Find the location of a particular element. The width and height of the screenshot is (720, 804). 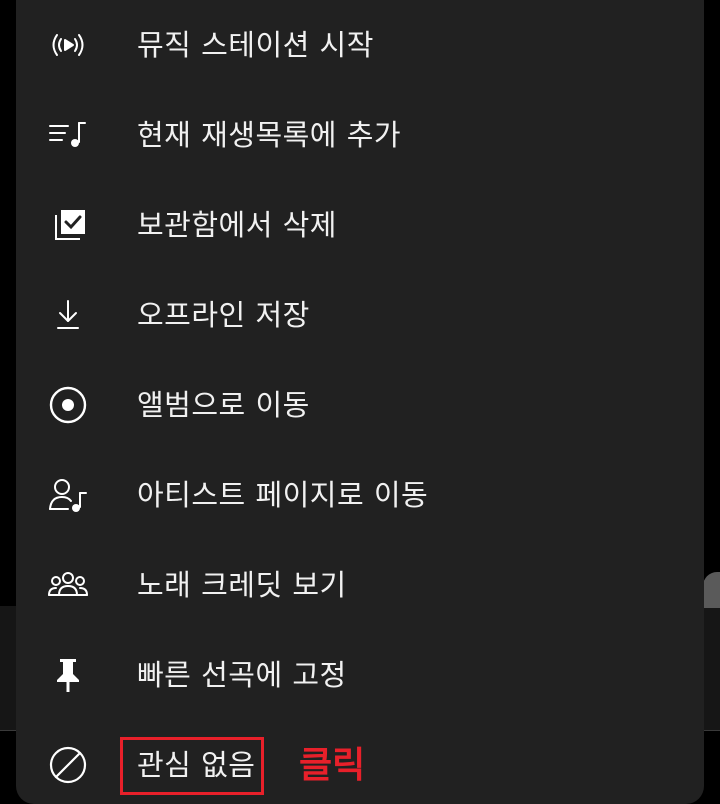

menu-item-save-offline: 오프라인 저장 is located at coordinates (360, 315).